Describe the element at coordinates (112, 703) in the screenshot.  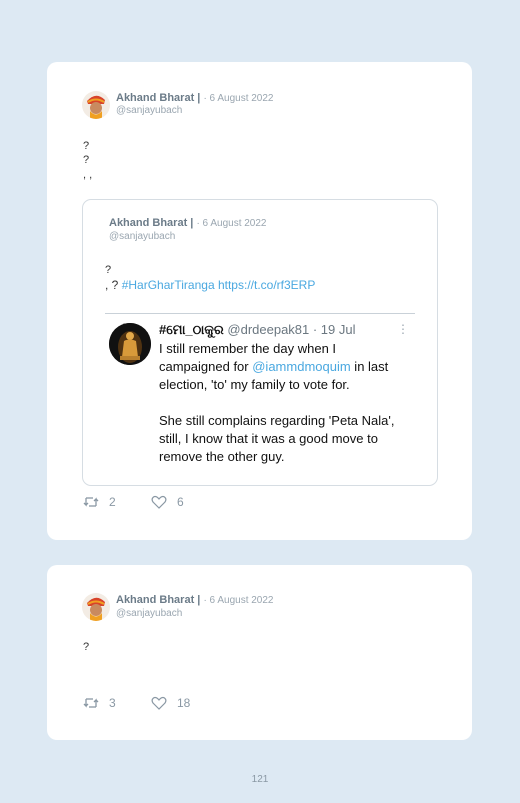
I see `retweet-count: 3` at that location.